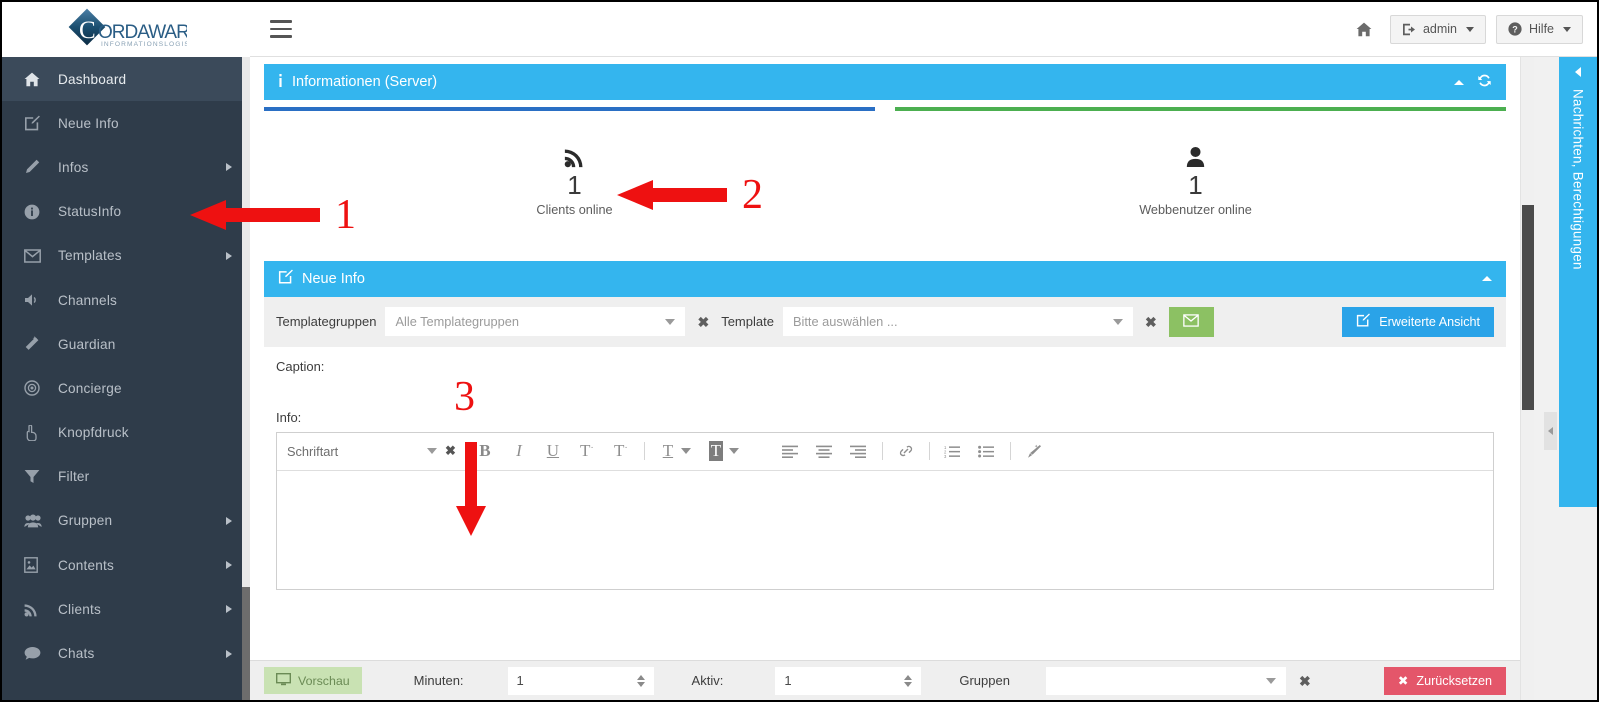 This screenshot has width=1599, height=702. What do you see at coordinates (553, 451) in the screenshot?
I see `underline-icon: U` at bounding box center [553, 451].